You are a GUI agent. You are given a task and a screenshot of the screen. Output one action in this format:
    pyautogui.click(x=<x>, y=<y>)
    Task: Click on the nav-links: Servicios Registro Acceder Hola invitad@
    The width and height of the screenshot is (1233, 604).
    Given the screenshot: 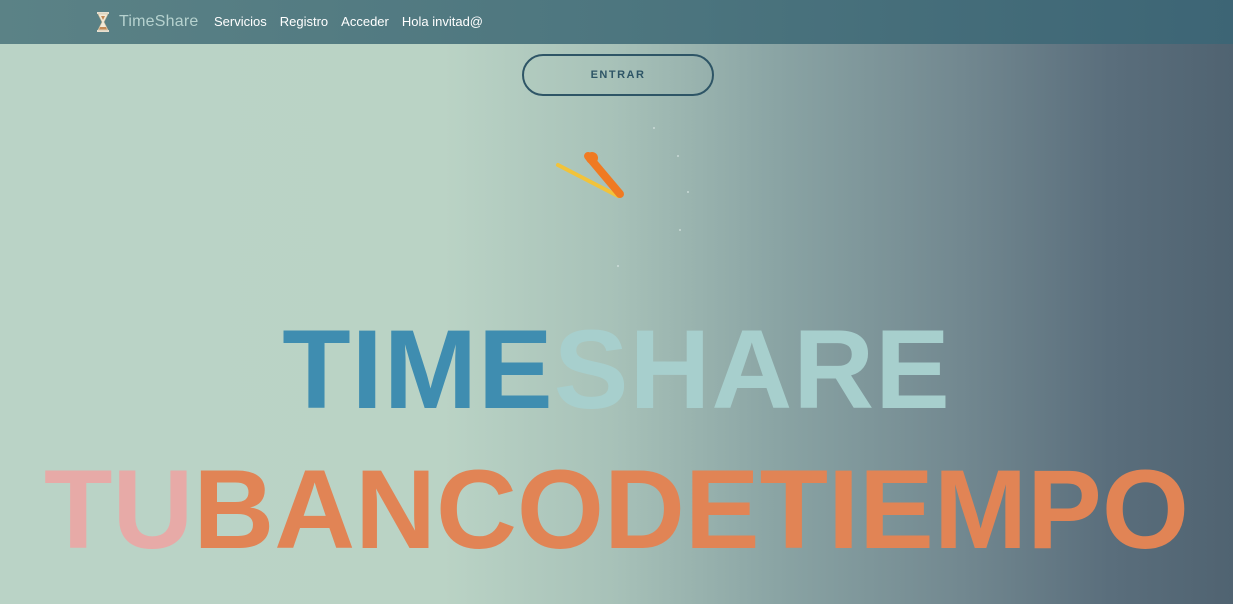 What is the action you would take?
    pyautogui.click(x=348, y=21)
    